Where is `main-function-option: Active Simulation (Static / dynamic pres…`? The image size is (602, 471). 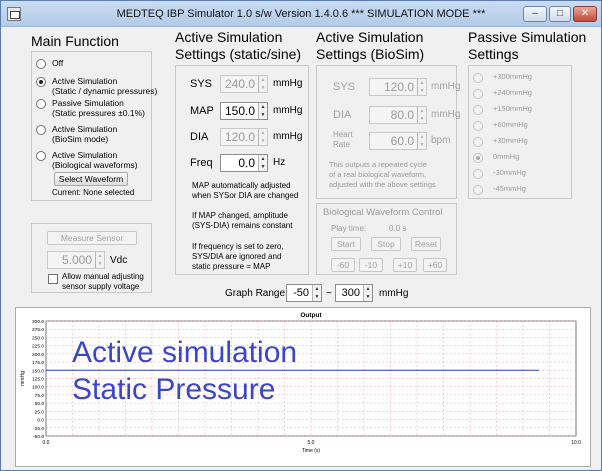
main-function-option: Active Simulation (Static / dynamic pres… is located at coordinates (96, 86).